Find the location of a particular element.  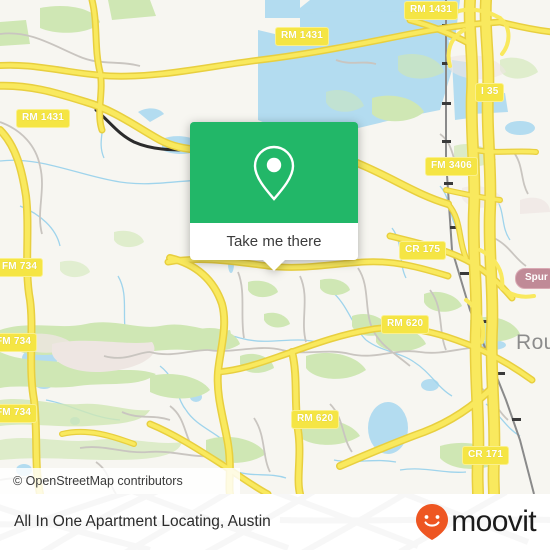

popup-header is located at coordinates (274, 172).